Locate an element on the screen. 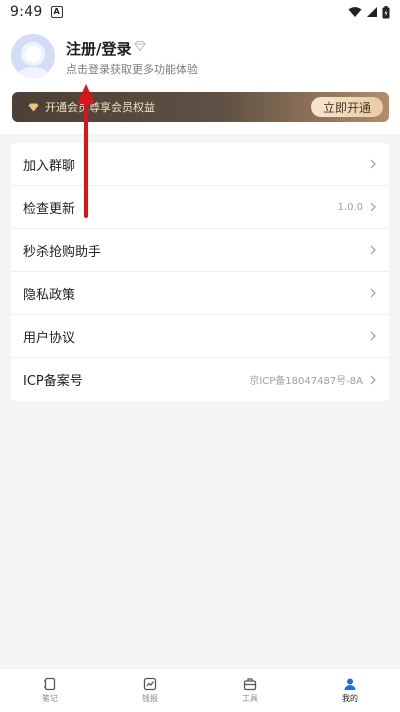 This screenshot has width=400, height=712. status-bar: 9:49 A is located at coordinates (200, 12).